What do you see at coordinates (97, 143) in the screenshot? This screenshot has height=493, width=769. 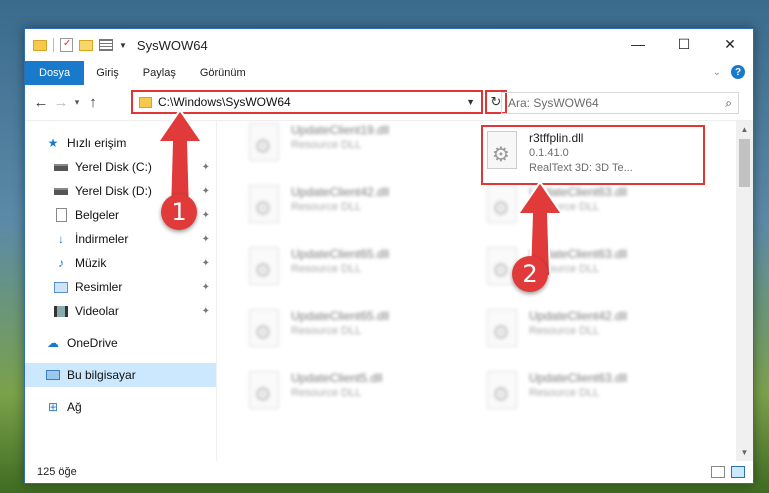 I see `sidebar-item-label: Hızlı erişim` at bounding box center [97, 143].